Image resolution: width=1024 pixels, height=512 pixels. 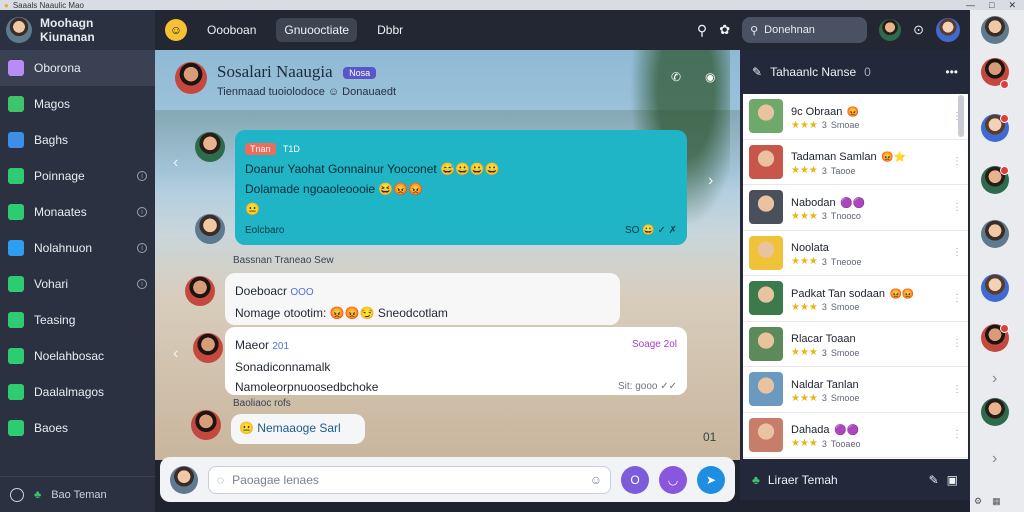 What do you see at coordinates (252, 209) in the screenshot?
I see `message-text: 😐` at bounding box center [252, 209].